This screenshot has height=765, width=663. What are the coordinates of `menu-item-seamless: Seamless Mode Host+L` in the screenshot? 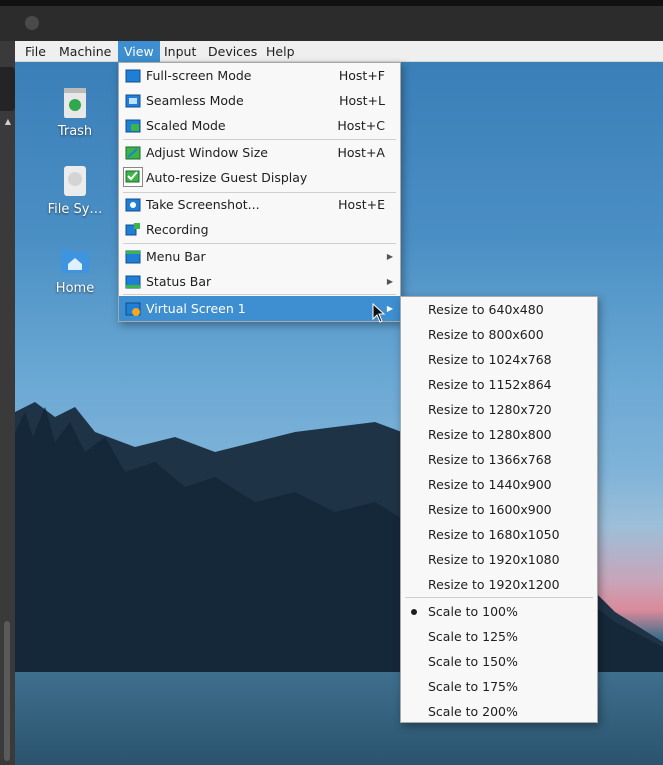 It's located at (259, 100).